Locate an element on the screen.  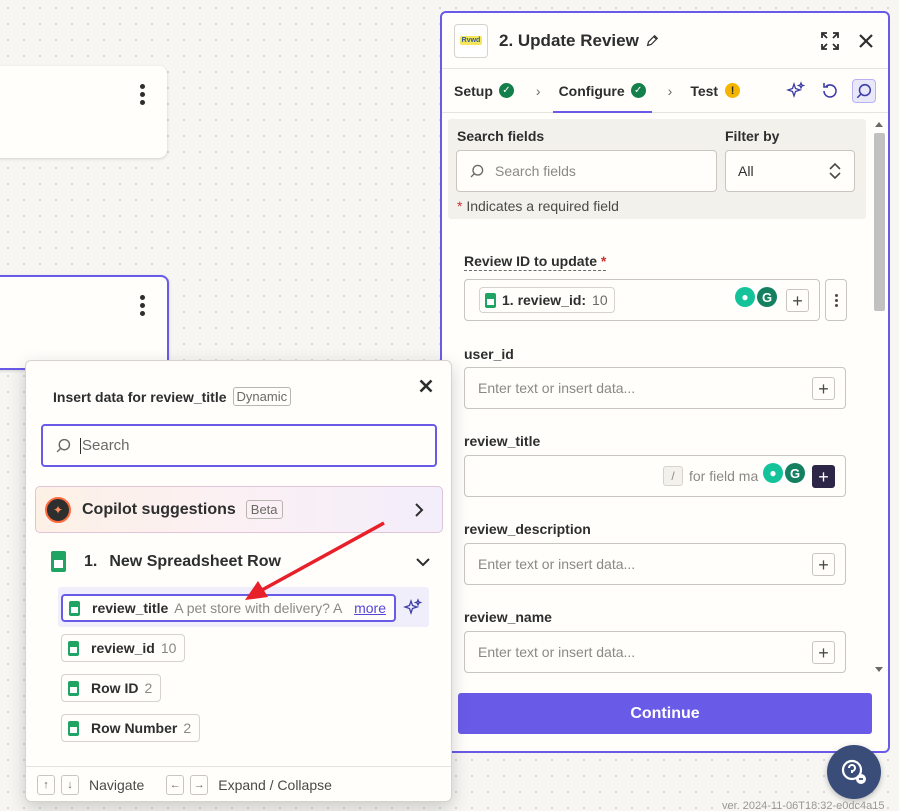
slash-hint: / for field ma is located at coordinates (710, 476).